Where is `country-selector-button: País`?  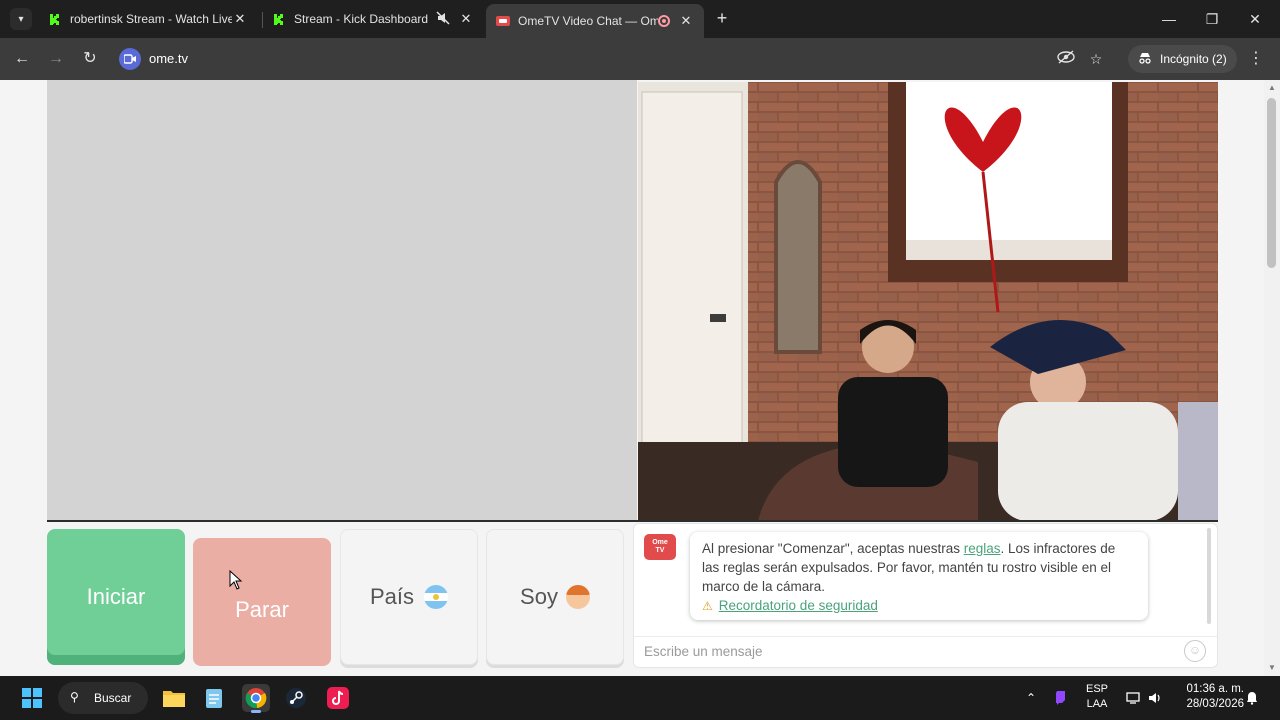 country-selector-button: País is located at coordinates (409, 597).